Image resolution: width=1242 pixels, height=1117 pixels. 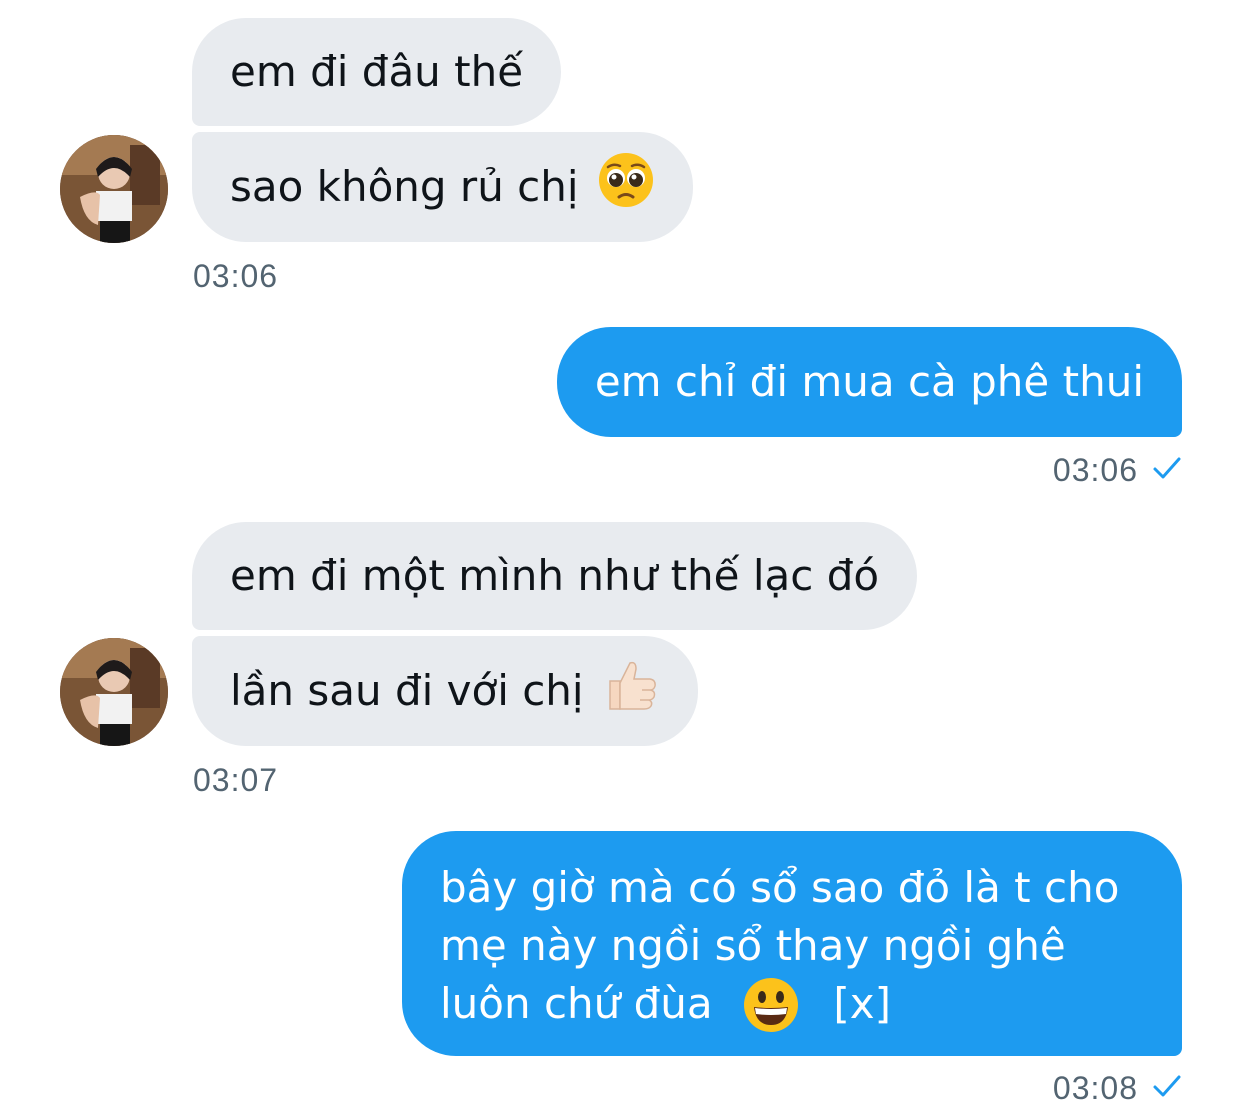 I want to click on message-bubble-outgoing: em chỉ đi mua cà phê thui, so click(x=869, y=382).